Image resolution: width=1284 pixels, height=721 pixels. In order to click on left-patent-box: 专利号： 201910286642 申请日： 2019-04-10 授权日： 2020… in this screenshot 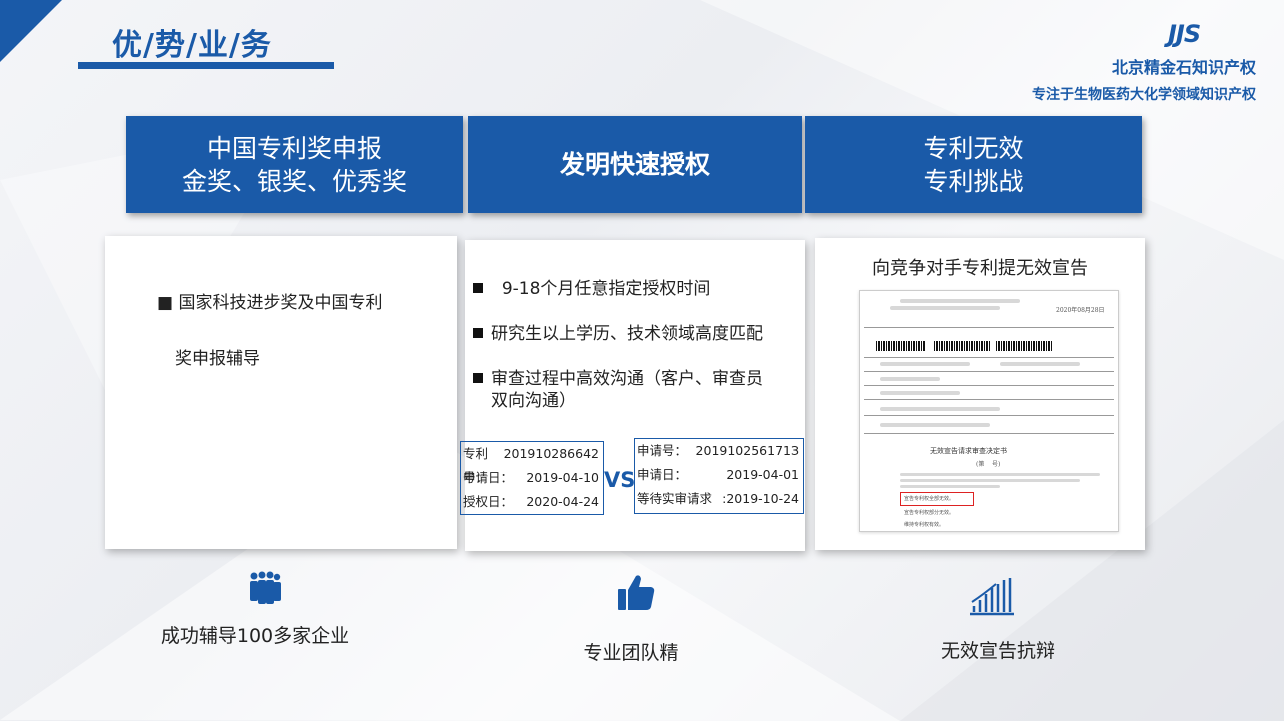, I will do `click(532, 478)`.